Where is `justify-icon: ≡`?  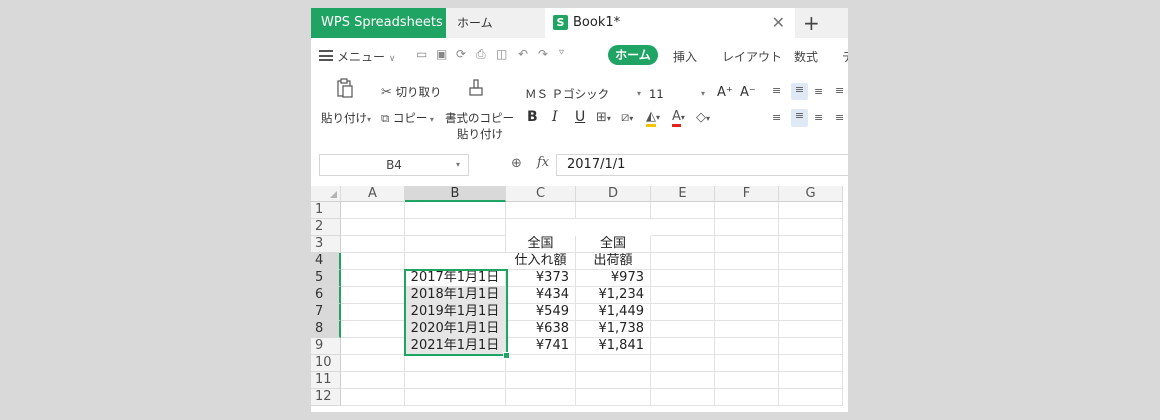
justify-icon: ≡ is located at coordinates (839, 117).